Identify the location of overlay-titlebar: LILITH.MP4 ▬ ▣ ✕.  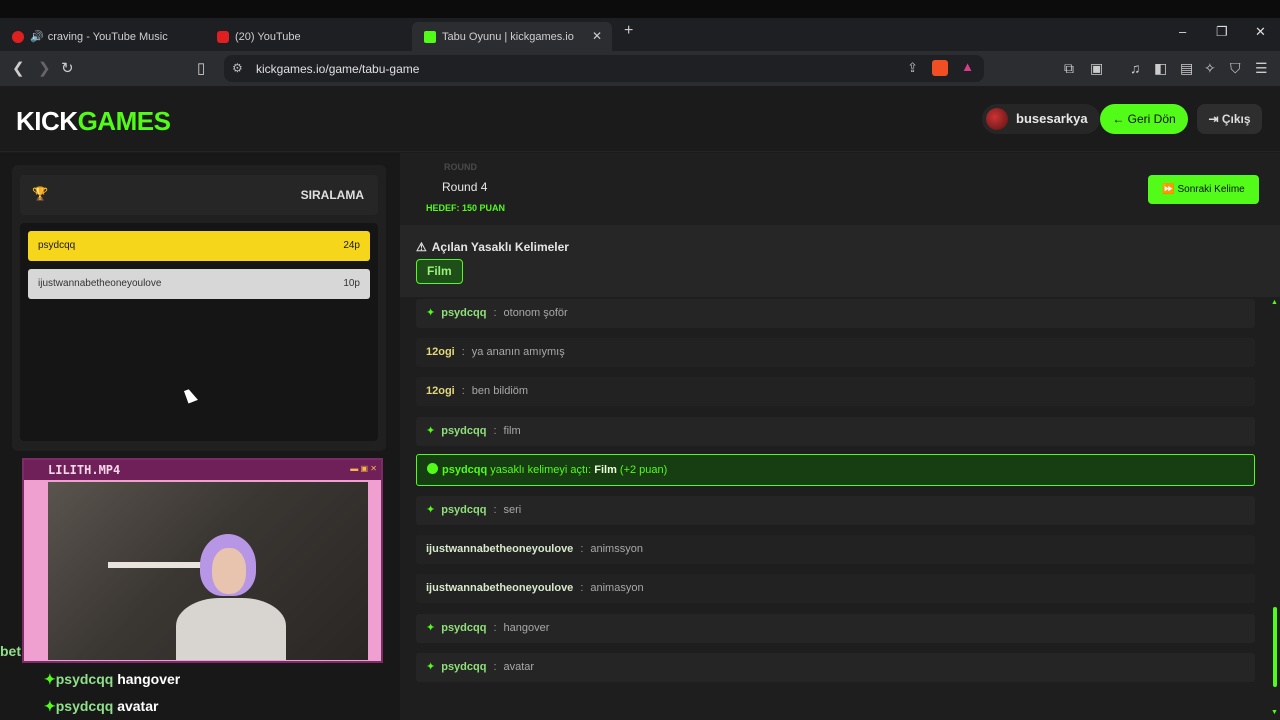
(202, 470).